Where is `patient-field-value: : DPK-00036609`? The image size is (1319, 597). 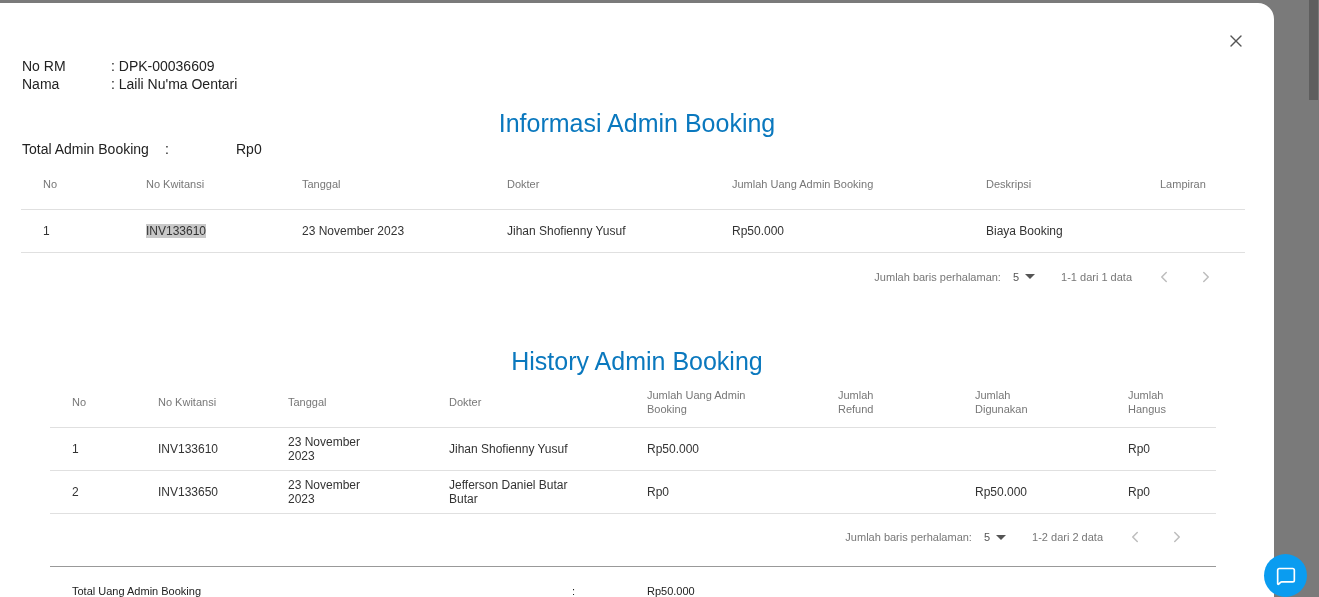 patient-field-value: : DPK-00036609 is located at coordinates (163, 66).